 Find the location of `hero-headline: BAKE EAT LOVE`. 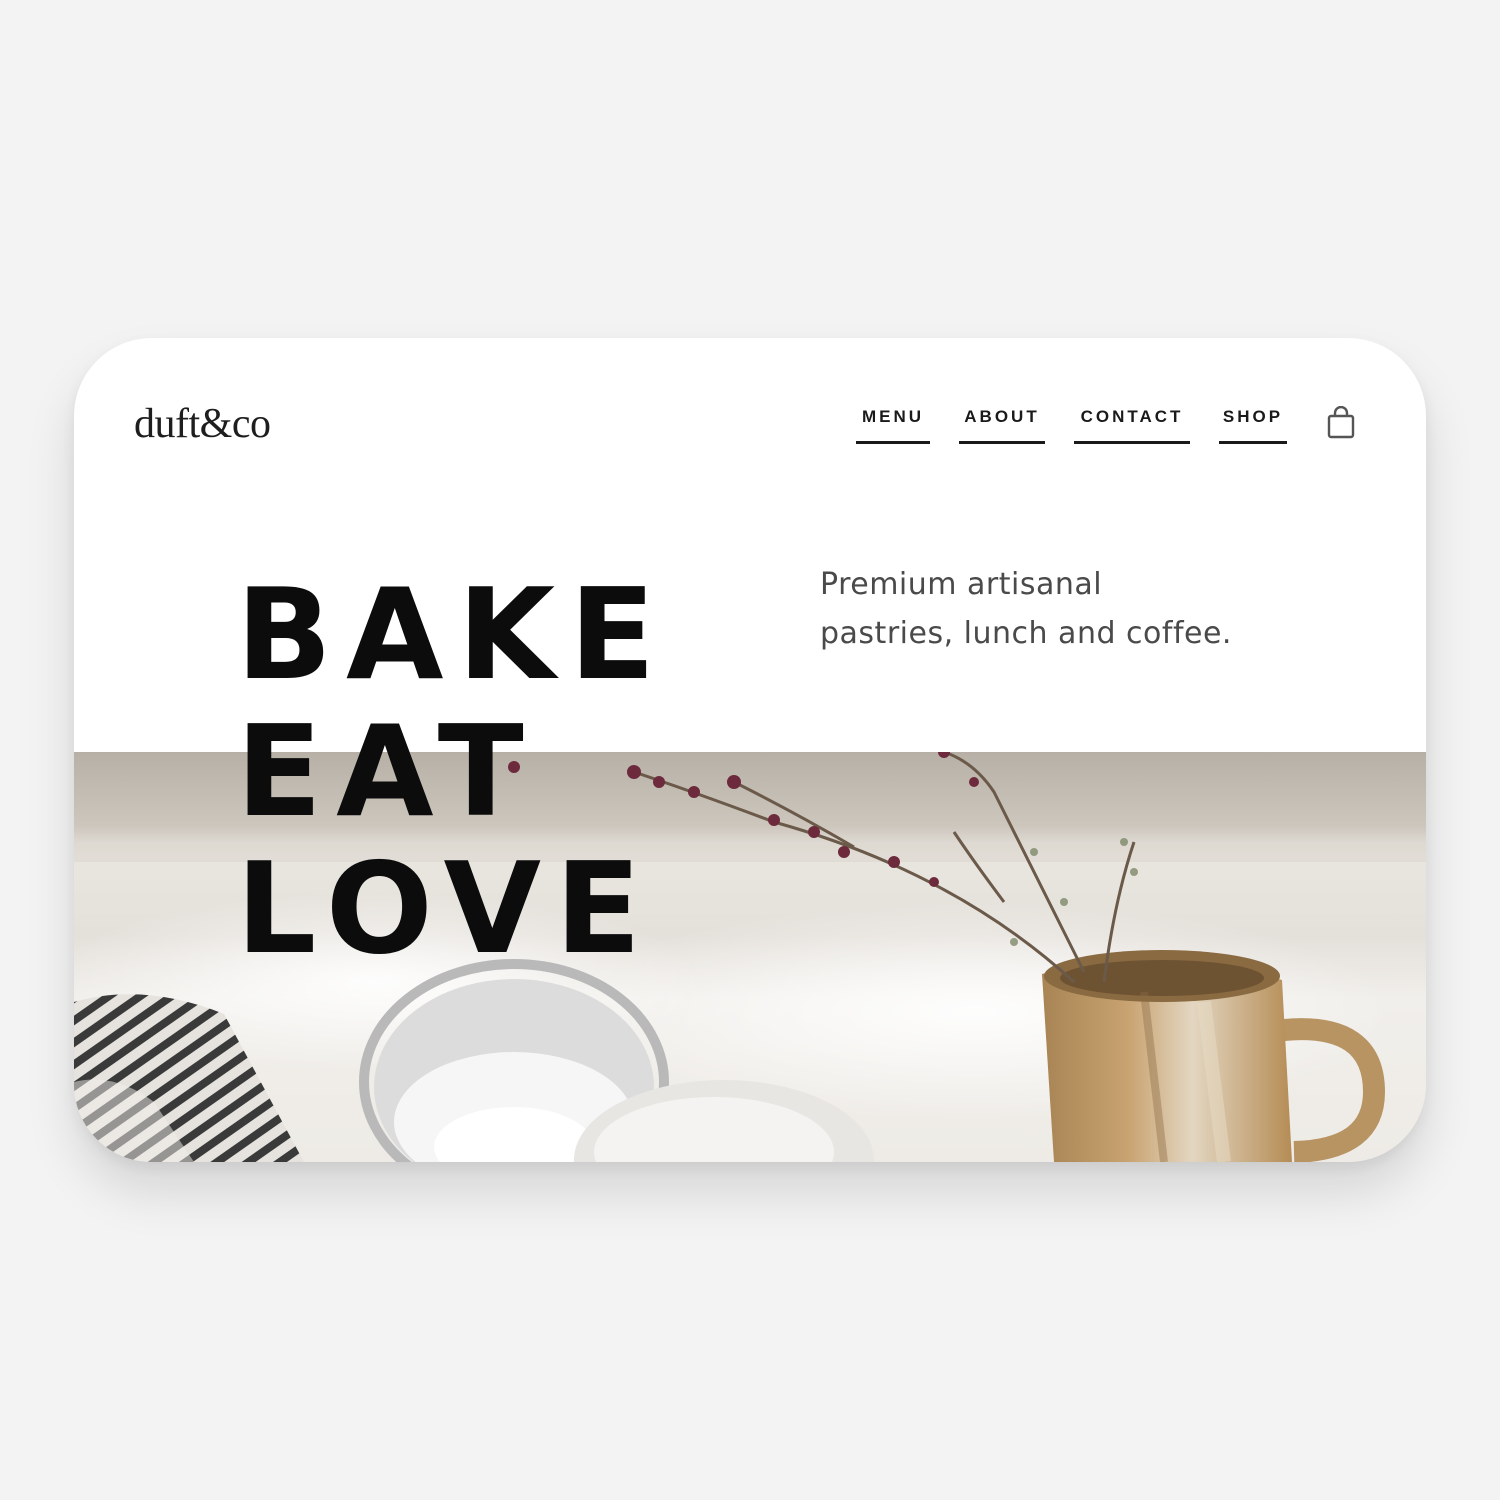

hero-headline: BAKE EAT LOVE is located at coordinates (452, 771).